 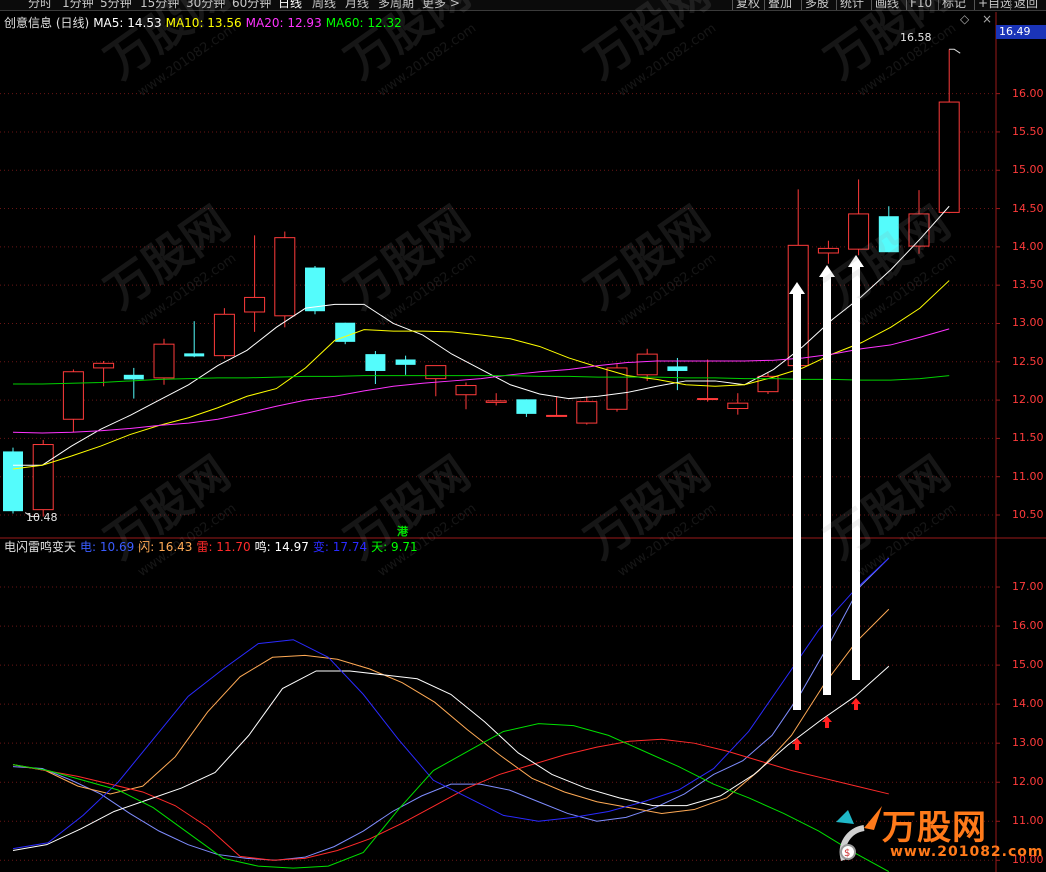 What do you see at coordinates (223, 547) in the screenshot?
I see `indicator-legend-2: 雷: 11.70` at bounding box center [223, 547].